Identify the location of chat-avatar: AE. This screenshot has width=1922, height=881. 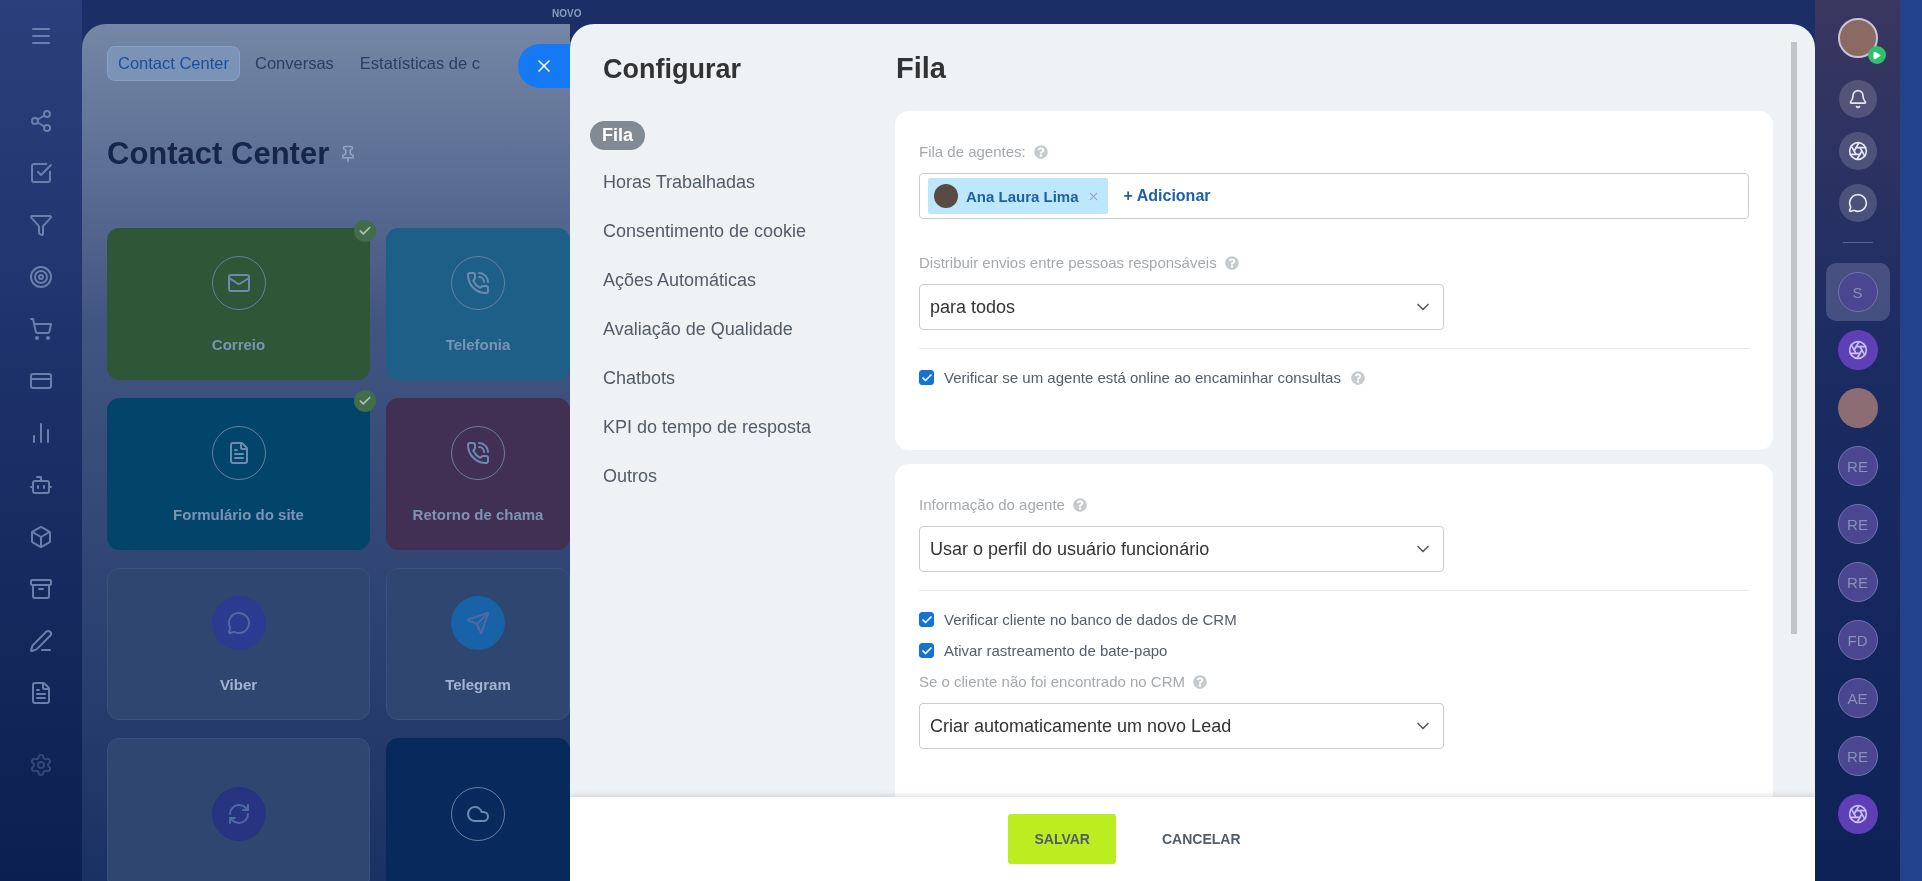
(1857, 698).